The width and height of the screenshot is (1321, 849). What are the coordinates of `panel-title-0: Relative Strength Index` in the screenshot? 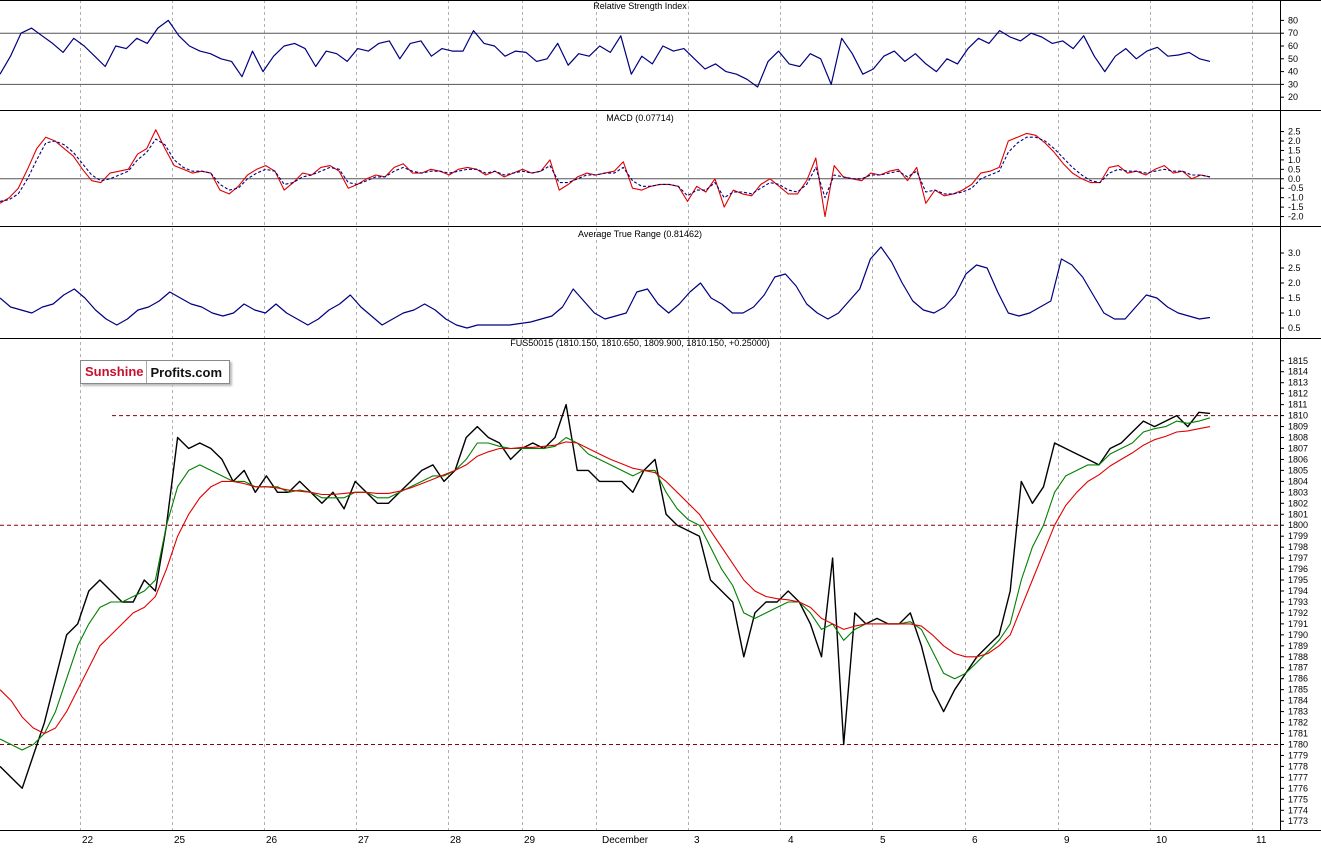 It's located at (640, 6).